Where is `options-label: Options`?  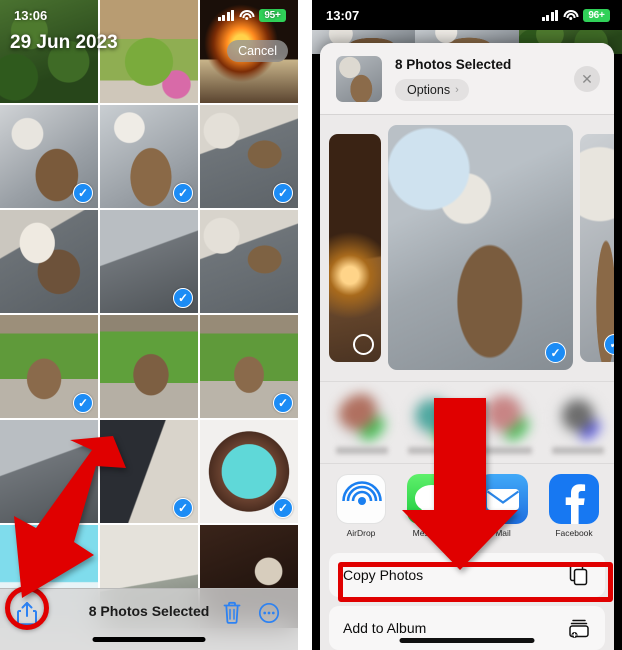
options-label: Options is located at coordinates (429, 90).